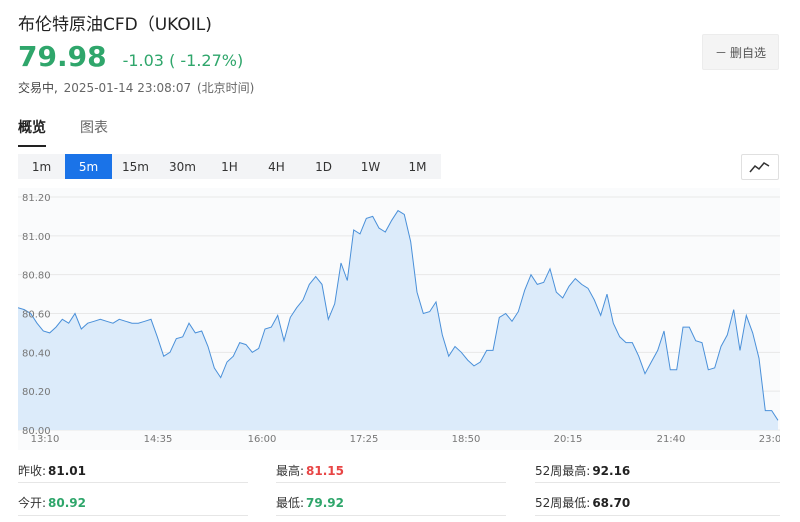 The image size is (800, 522). Describe the element at coordinates (323, 166) in the screenshot. I see `interval-1d: 1D` at that location.